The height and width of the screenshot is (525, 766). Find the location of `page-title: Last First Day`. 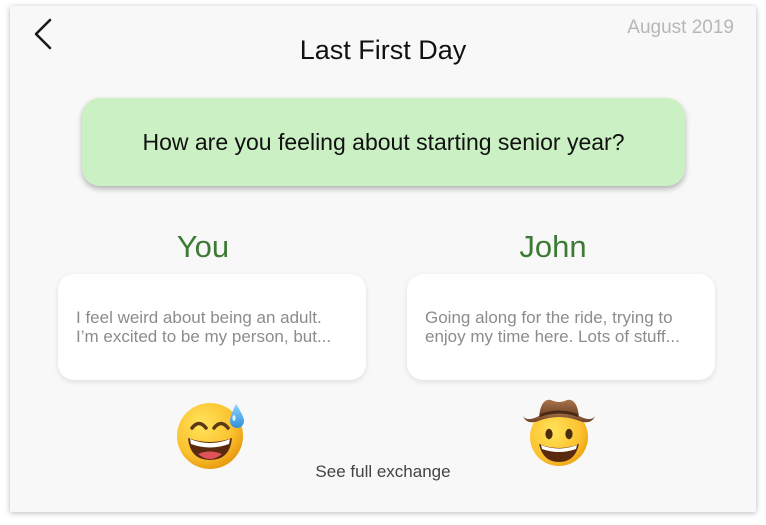

page-title: Last First Day is located at coordinates (383, 50).